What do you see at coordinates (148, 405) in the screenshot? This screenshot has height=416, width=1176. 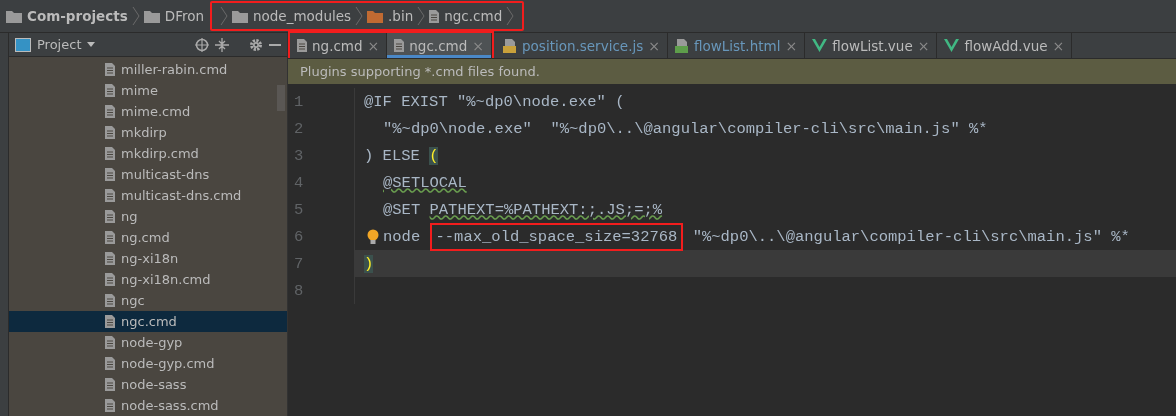 I see `tree-item: node-sass.cmd` at bounding box center [148, 405].